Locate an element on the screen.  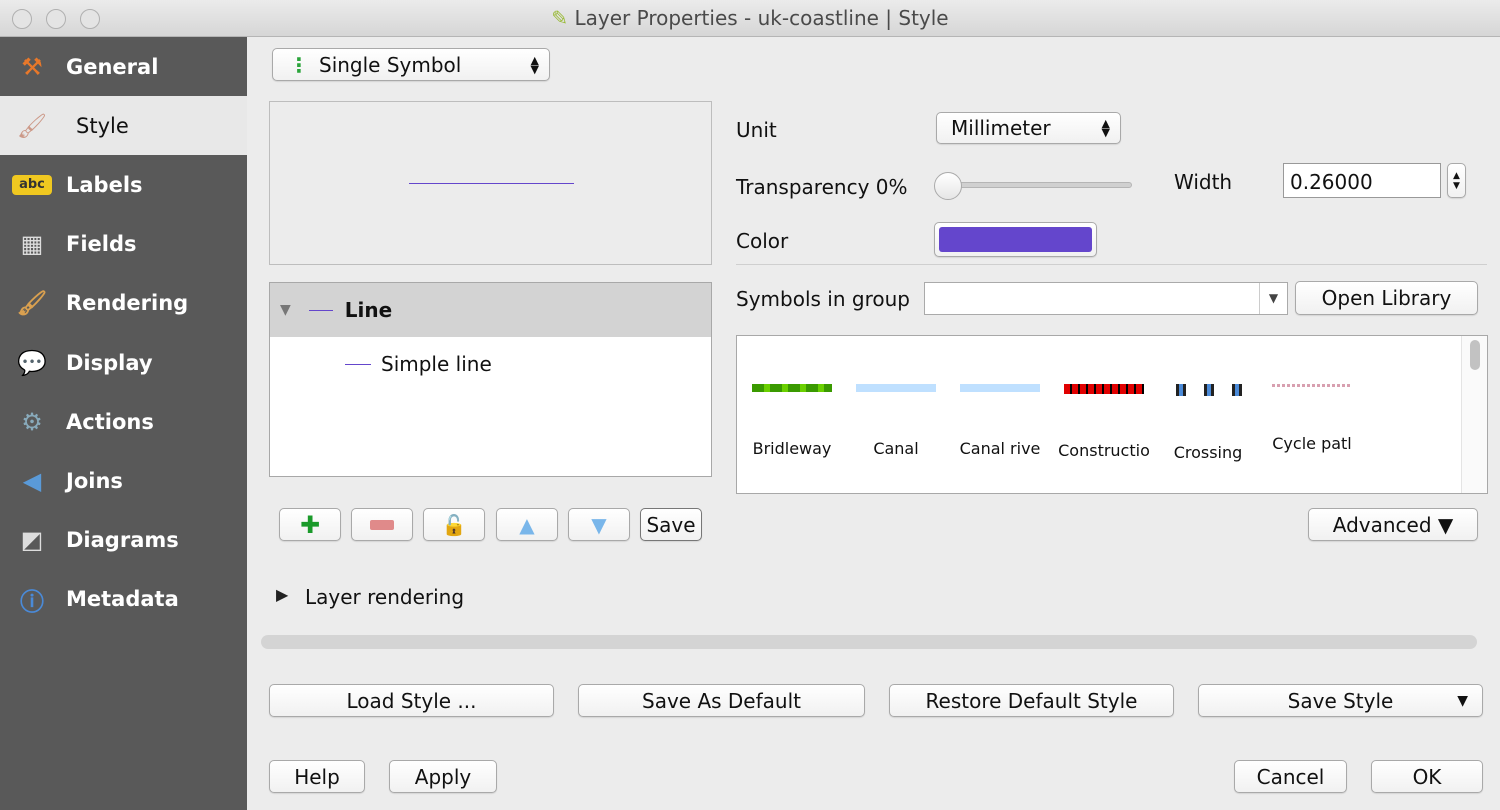
symbol-item: Canal rive is located at coordinates (1000, 397).